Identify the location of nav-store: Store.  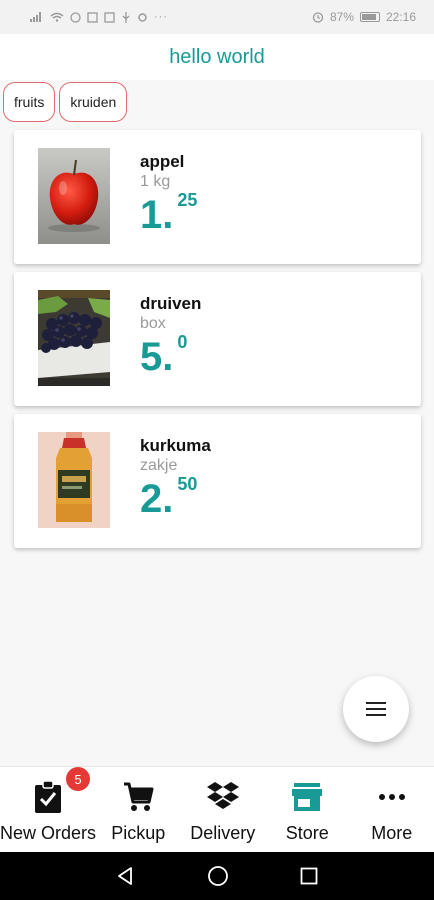
(307, 809).